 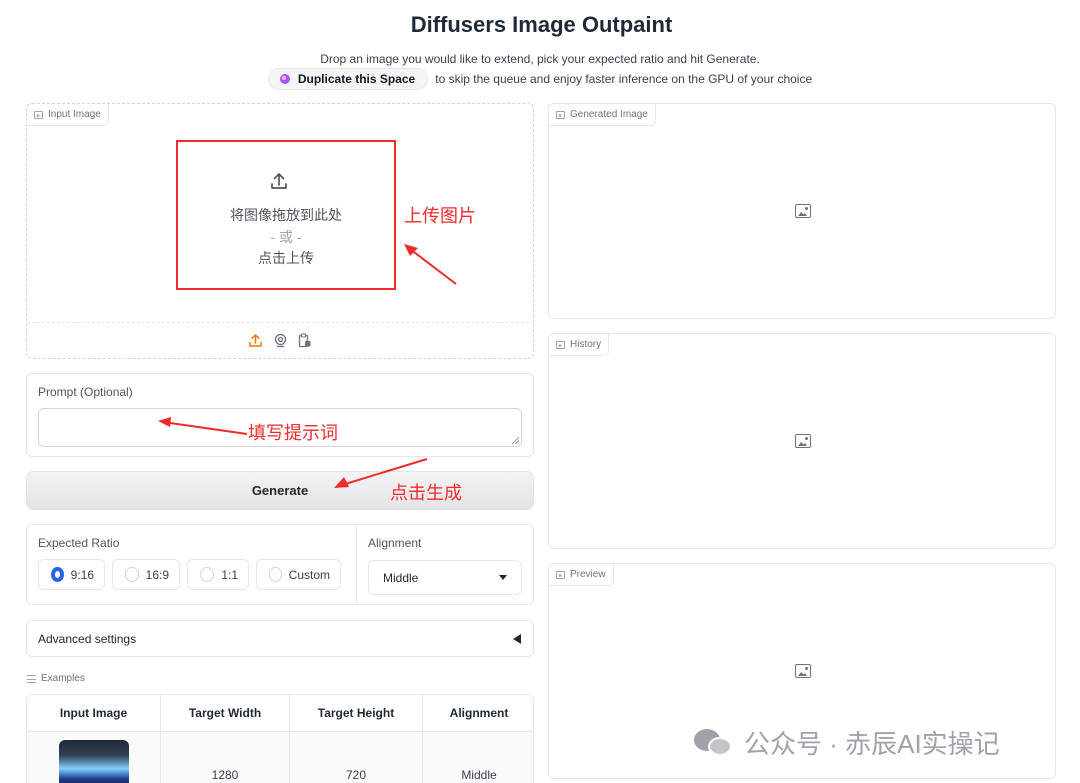 I want to click on ratio-option-label: 1:1, so click(x=229, y=574).